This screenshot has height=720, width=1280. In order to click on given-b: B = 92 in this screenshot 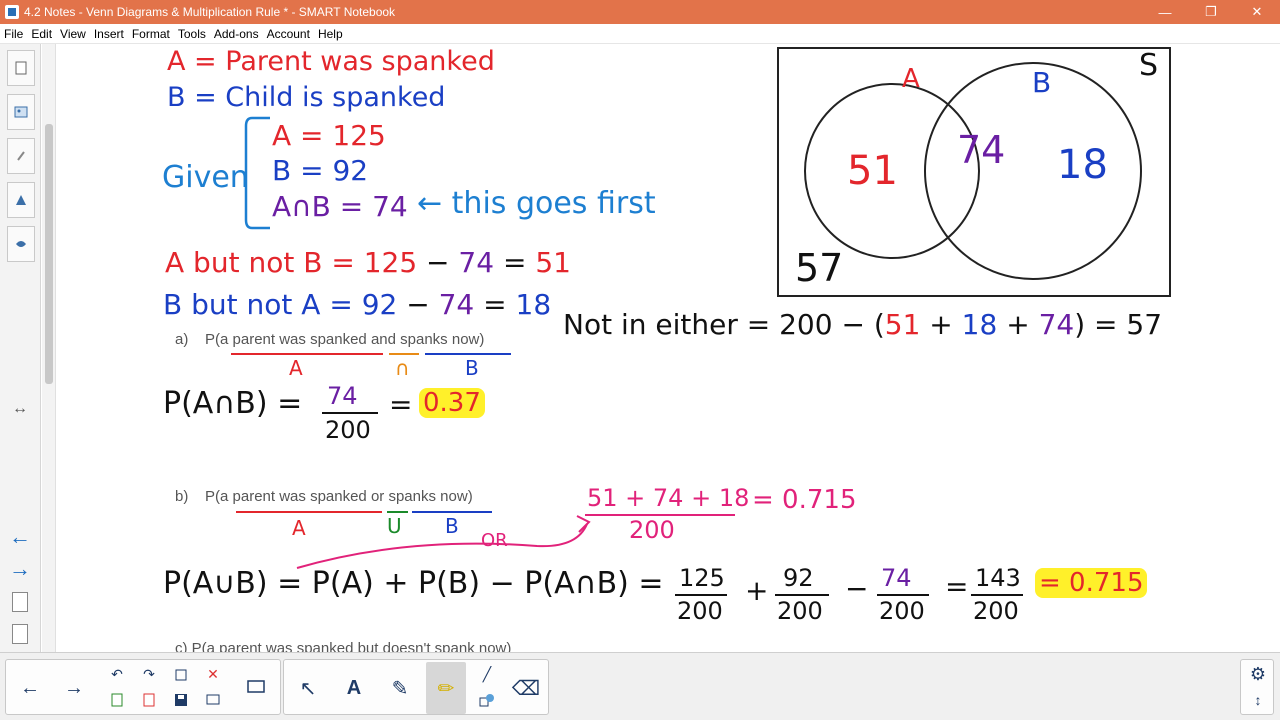, I will do `click(320, 170)`.